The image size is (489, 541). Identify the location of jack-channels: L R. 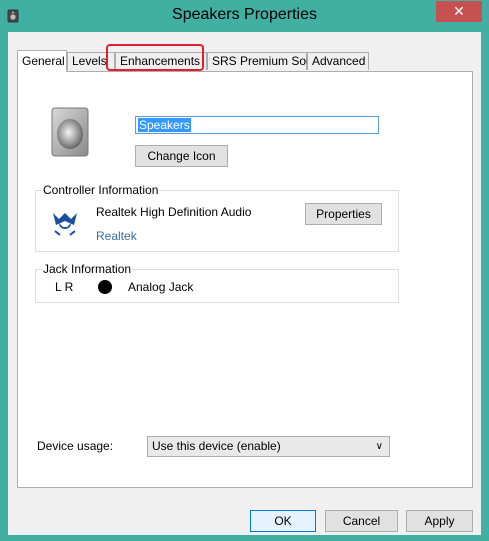
(64, 287).